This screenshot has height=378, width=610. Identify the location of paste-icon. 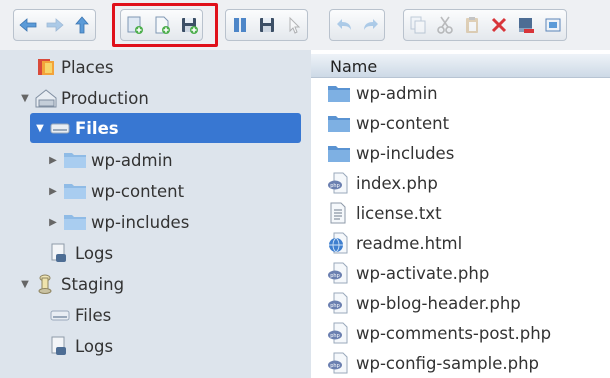
(471, 25).